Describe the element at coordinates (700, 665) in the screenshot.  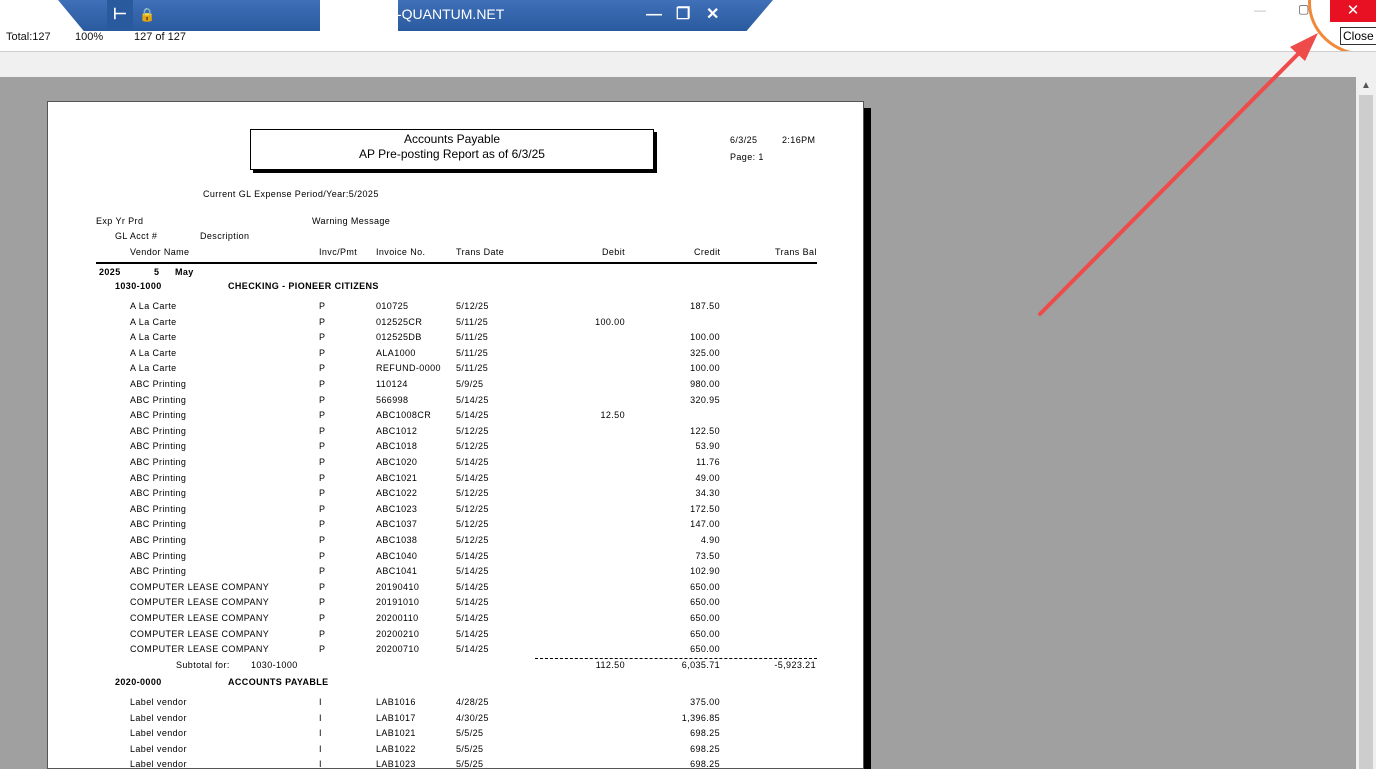
I see `subtotal-credit: 6,035.71` at that location.